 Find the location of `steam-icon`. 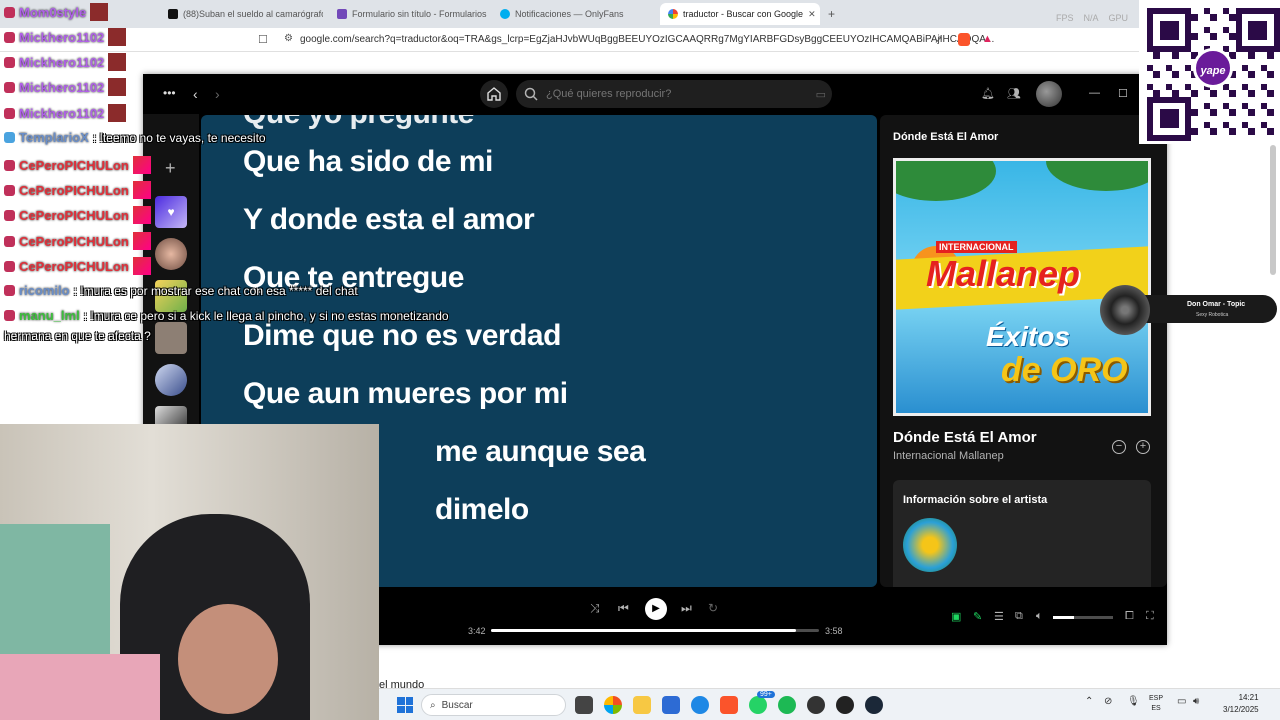

steam-icon is located at coordinates (874, 705).